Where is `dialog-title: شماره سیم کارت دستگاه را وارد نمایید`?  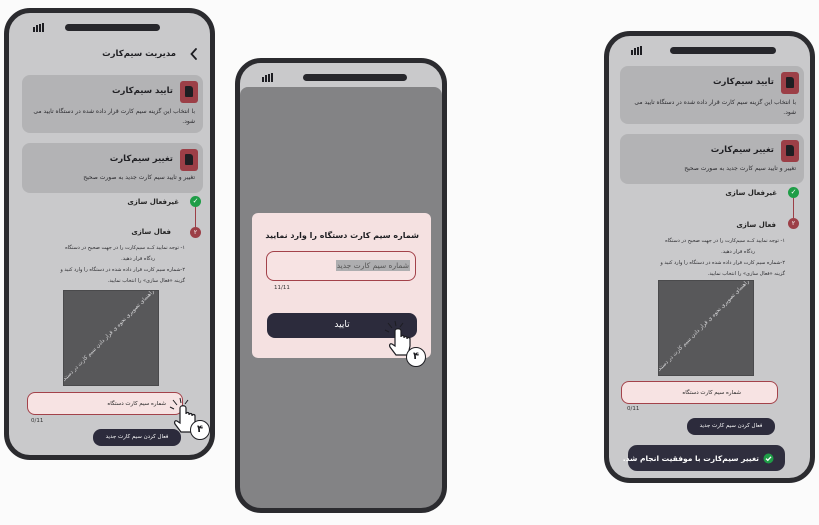 dialog-title: شماره سیم کارت دستگاه را وارد نمایید is located at coordinates (342, 235).